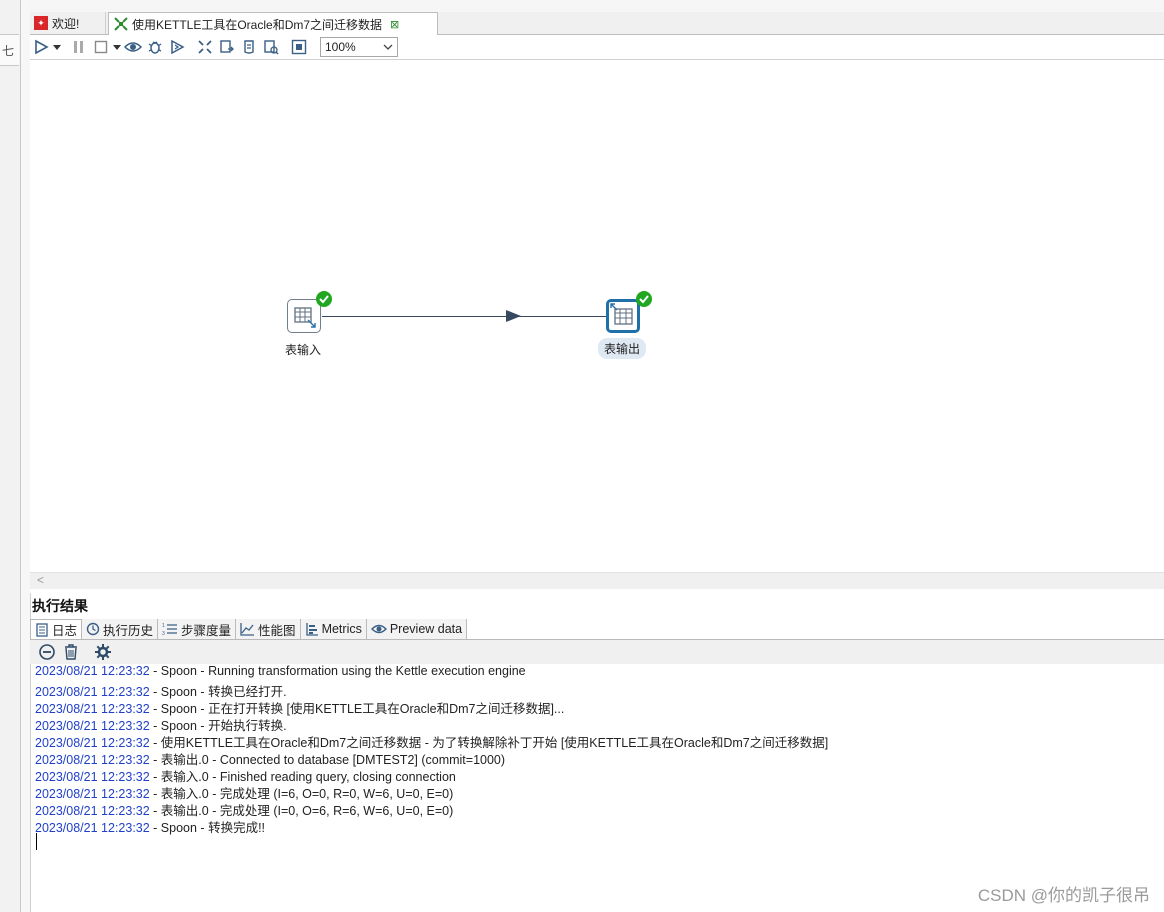  I want to click on replay-icon, so click(177, 47).